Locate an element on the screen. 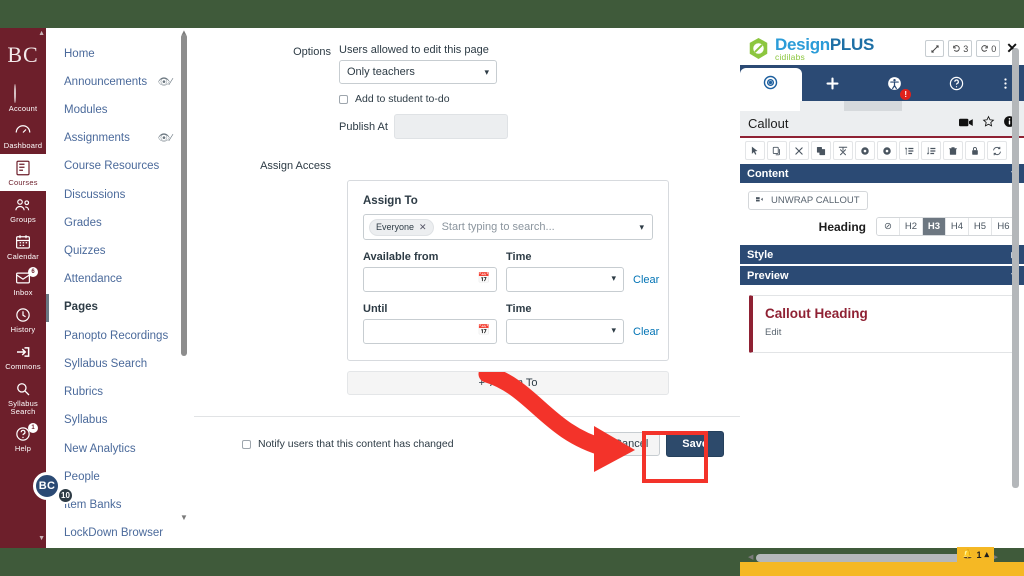 This screenshot has width=1024, height=576. star-outline-icon is located at coordinates (988, 124).